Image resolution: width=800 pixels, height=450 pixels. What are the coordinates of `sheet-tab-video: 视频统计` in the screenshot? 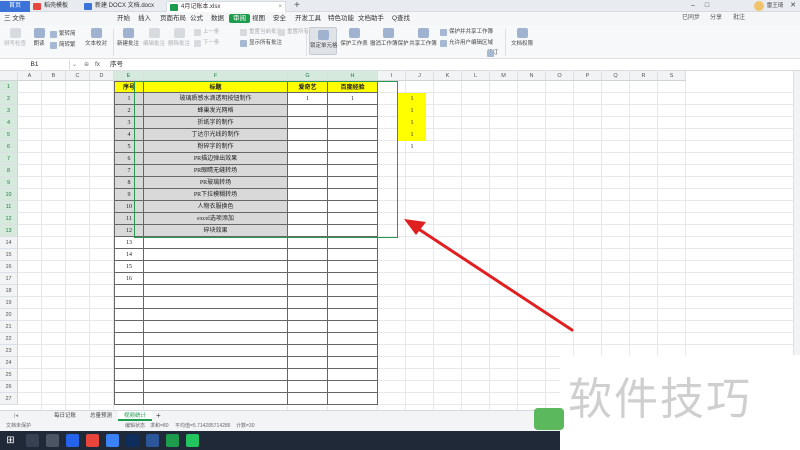 It's located at (135, 416).